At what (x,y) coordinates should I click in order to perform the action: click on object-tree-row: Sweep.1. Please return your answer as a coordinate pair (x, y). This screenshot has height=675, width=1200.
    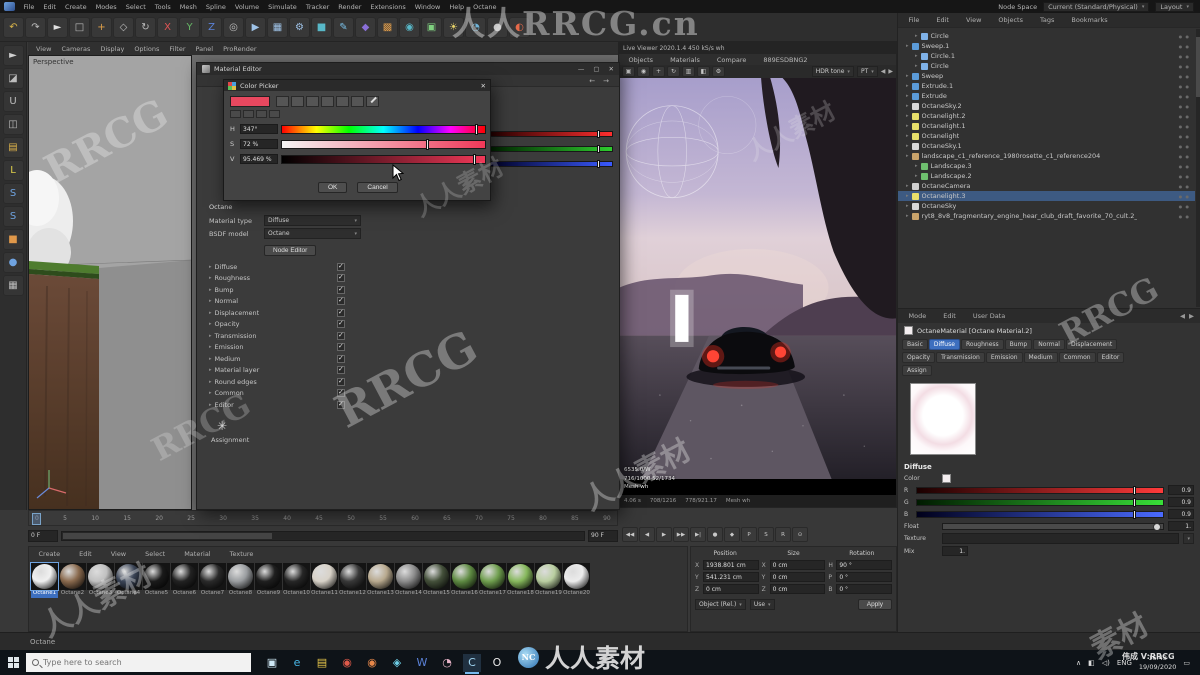
    Looking at the image, I should click on (1046, 46).